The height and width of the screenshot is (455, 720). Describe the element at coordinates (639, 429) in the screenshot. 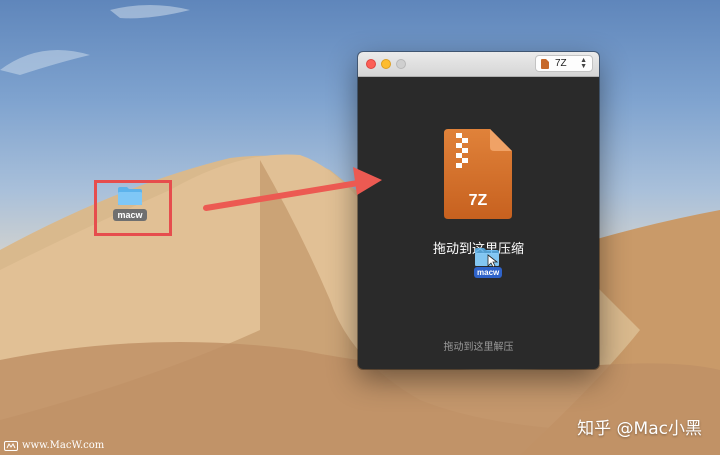

I see `watermark-right: 知乎 @Mac小黑` at that location.